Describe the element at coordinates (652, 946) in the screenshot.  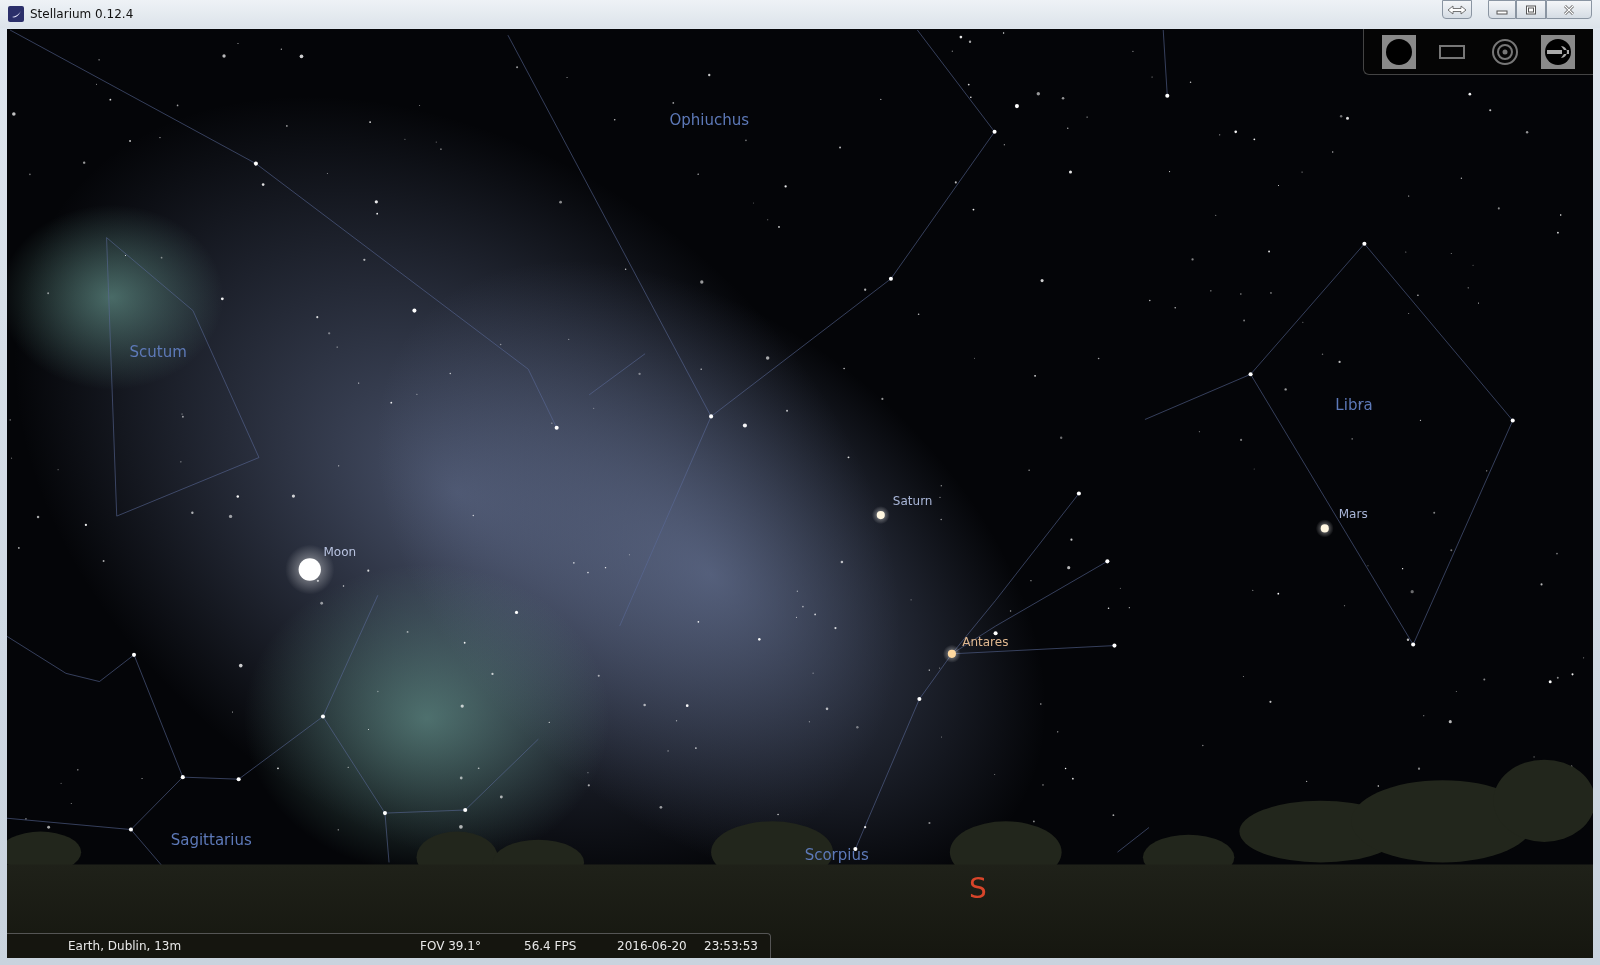
I see `date-text: 2016-06-20` at that location.